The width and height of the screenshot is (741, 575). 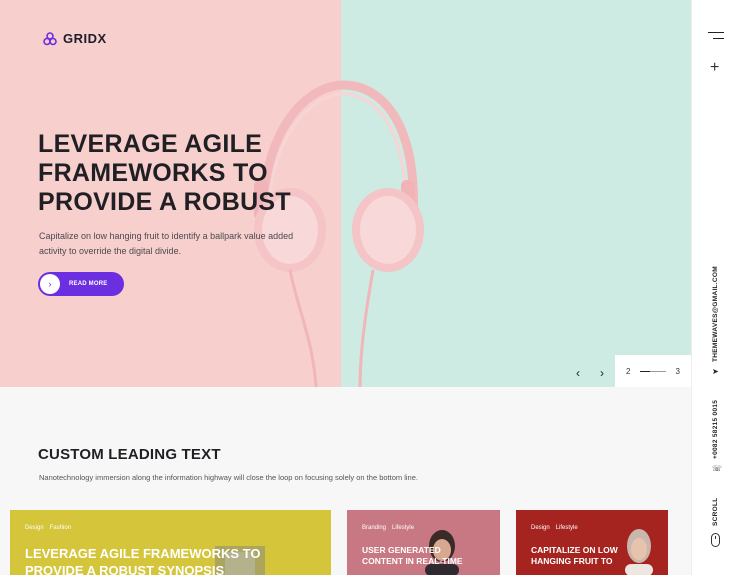 I want to click on brand-logo: GRIDX, so click(x=75, y=38).